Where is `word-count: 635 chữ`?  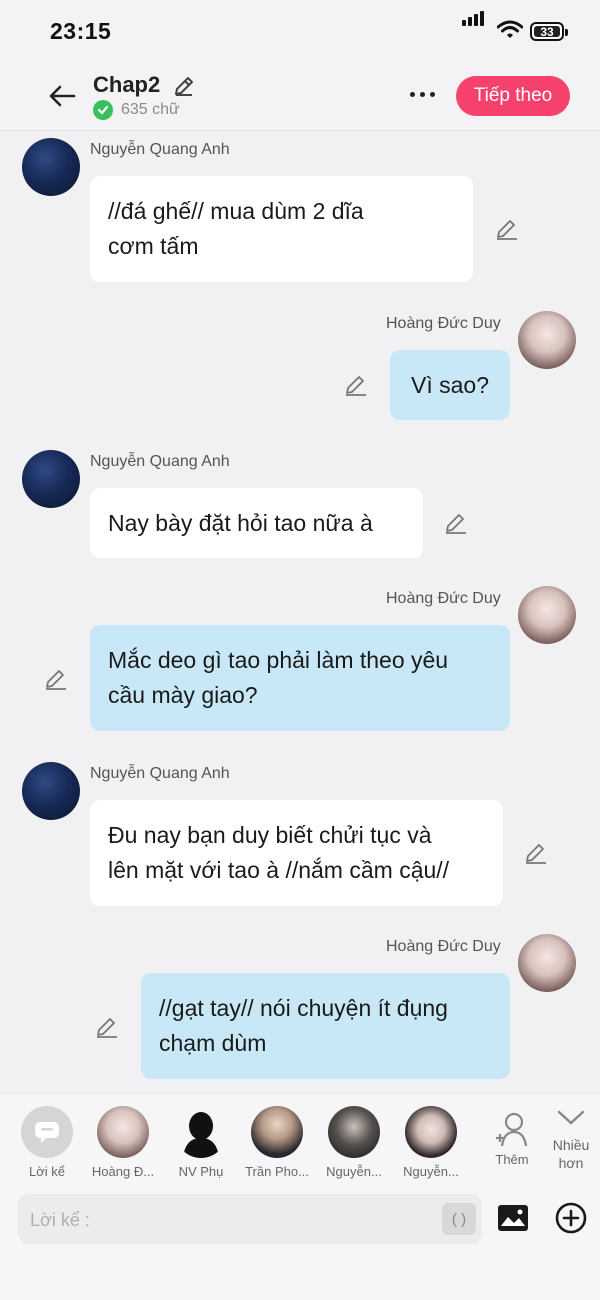 word-count: 635 chữ is located at coordinates (136, 110).